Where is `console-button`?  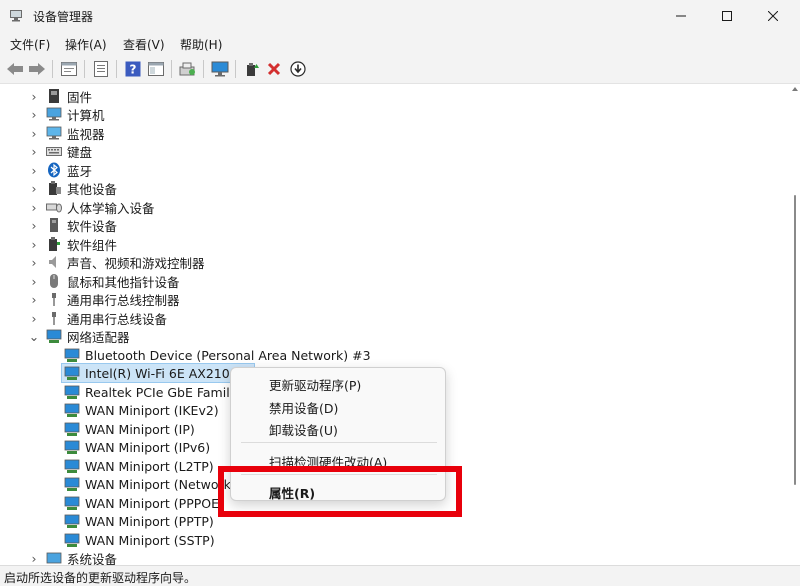 console-button is located at coordinates (156, 69).